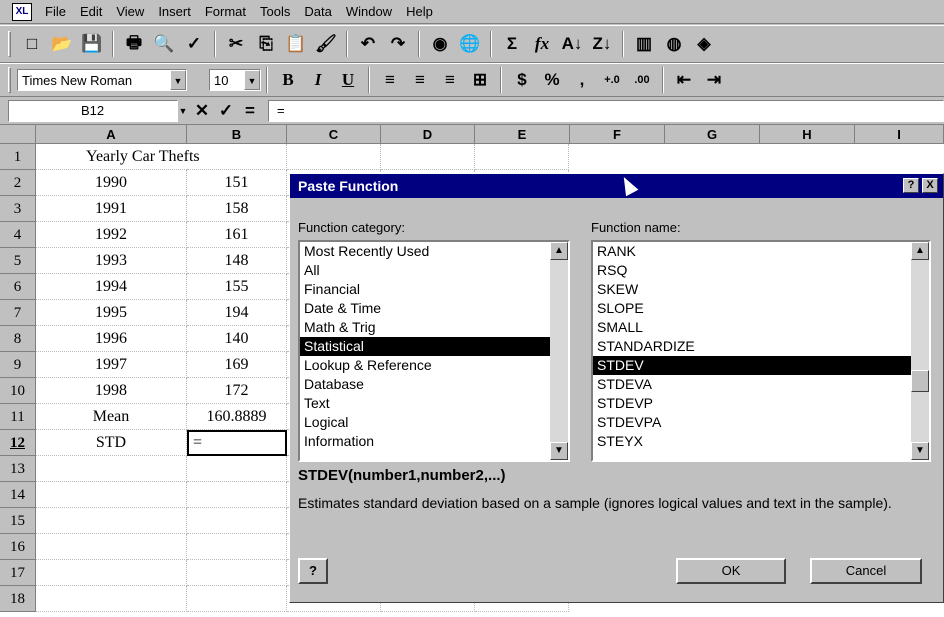 The width and height of the screenshot is (944, 617). What do you see at coordinates (111, 209) in the screenshot?
I see `cell-a3: 1991` at bounding box center [111, 209].